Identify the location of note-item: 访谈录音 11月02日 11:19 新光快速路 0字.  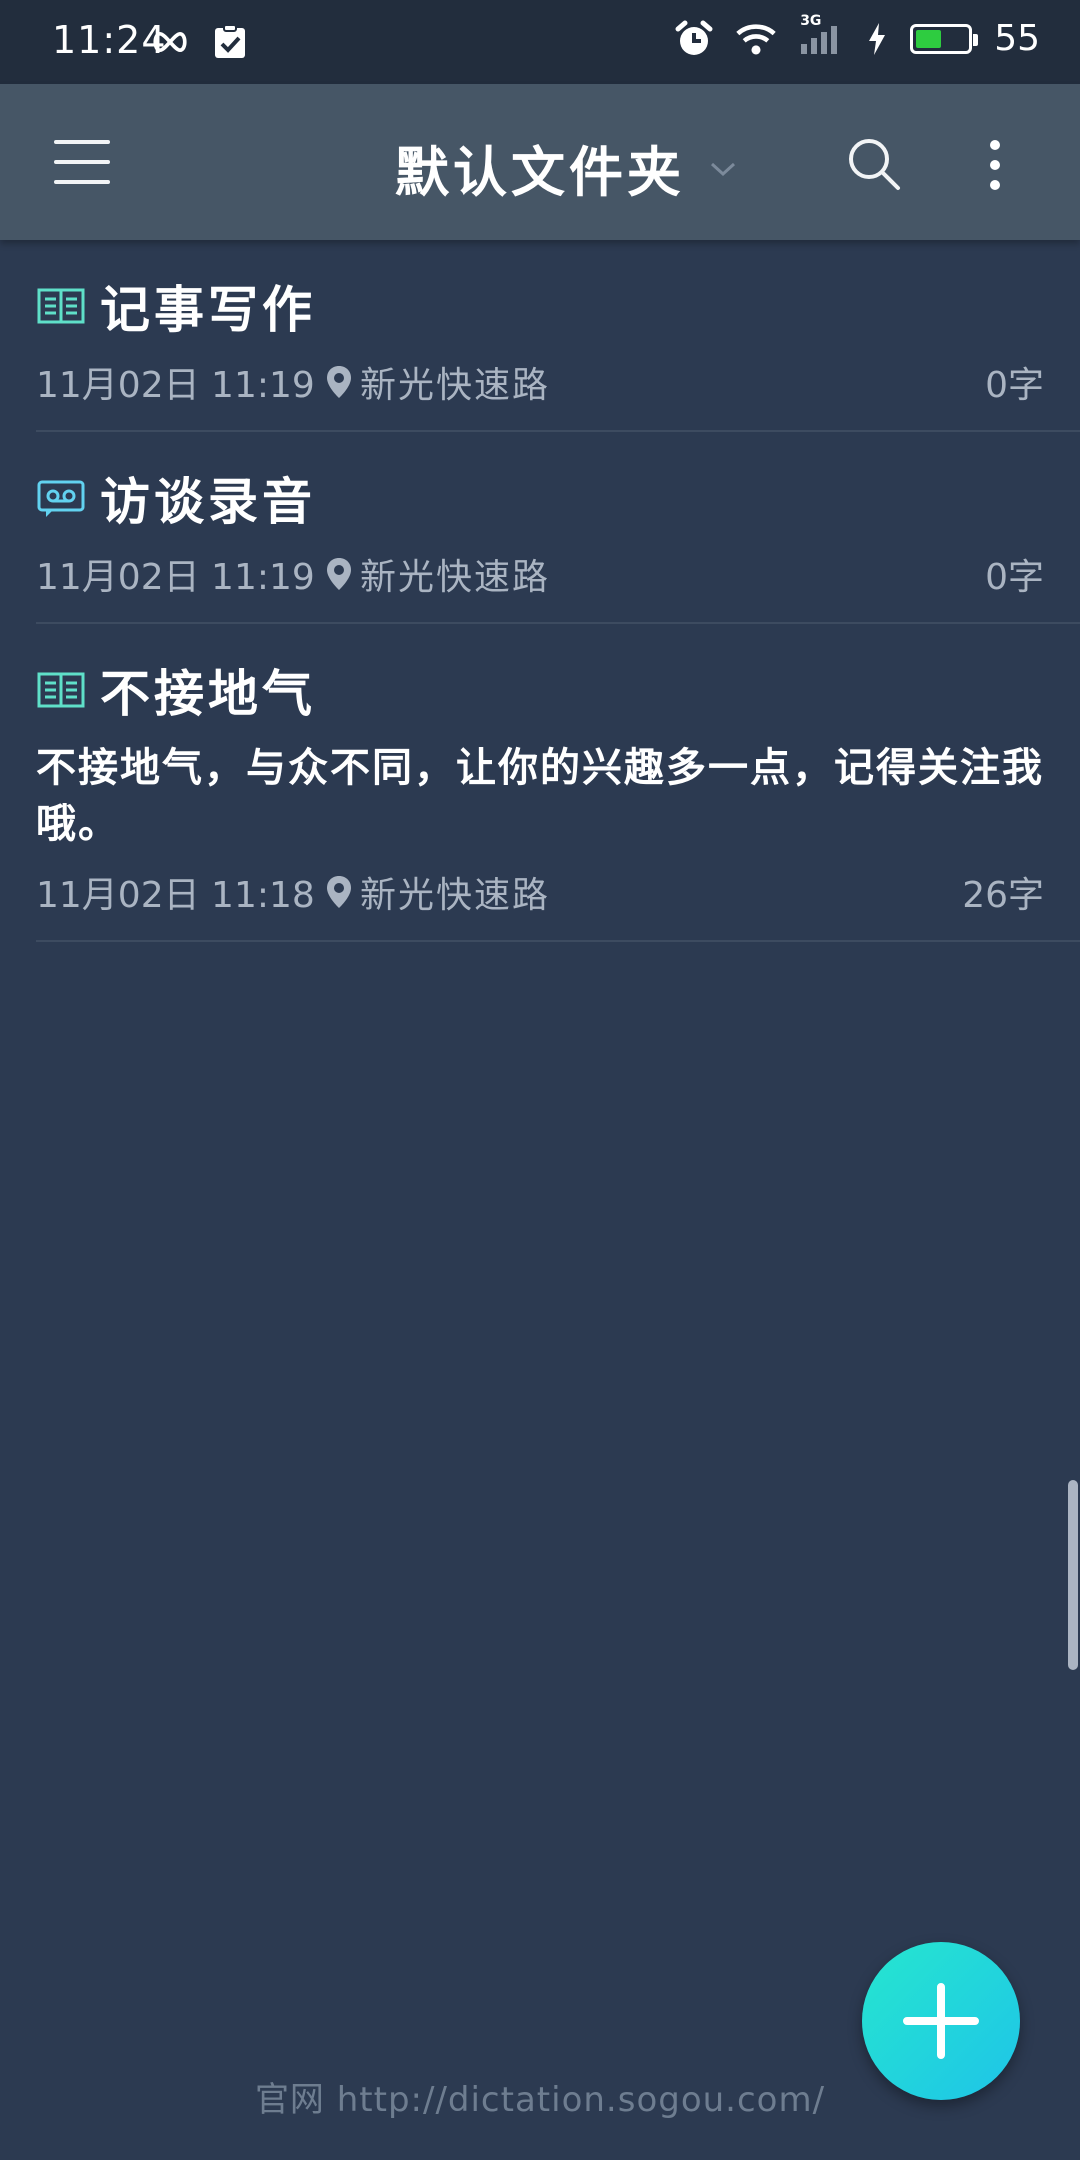
(558, 528).